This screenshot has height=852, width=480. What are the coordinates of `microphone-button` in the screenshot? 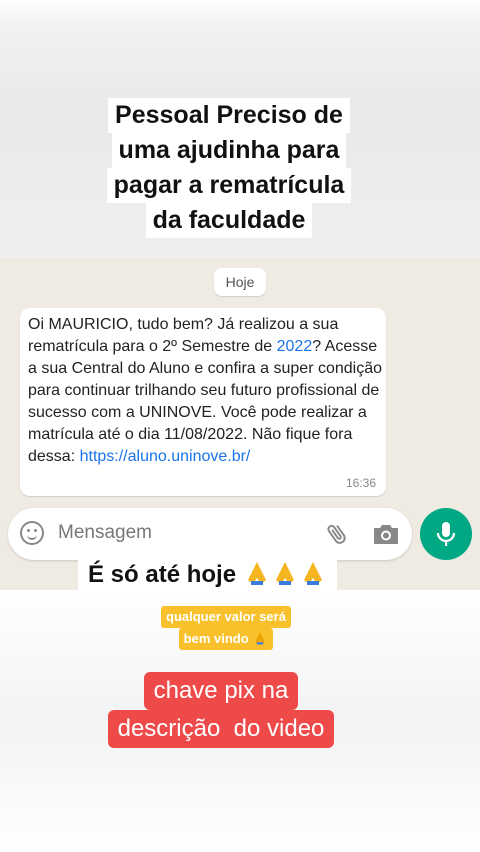 It's located at (446, 534).